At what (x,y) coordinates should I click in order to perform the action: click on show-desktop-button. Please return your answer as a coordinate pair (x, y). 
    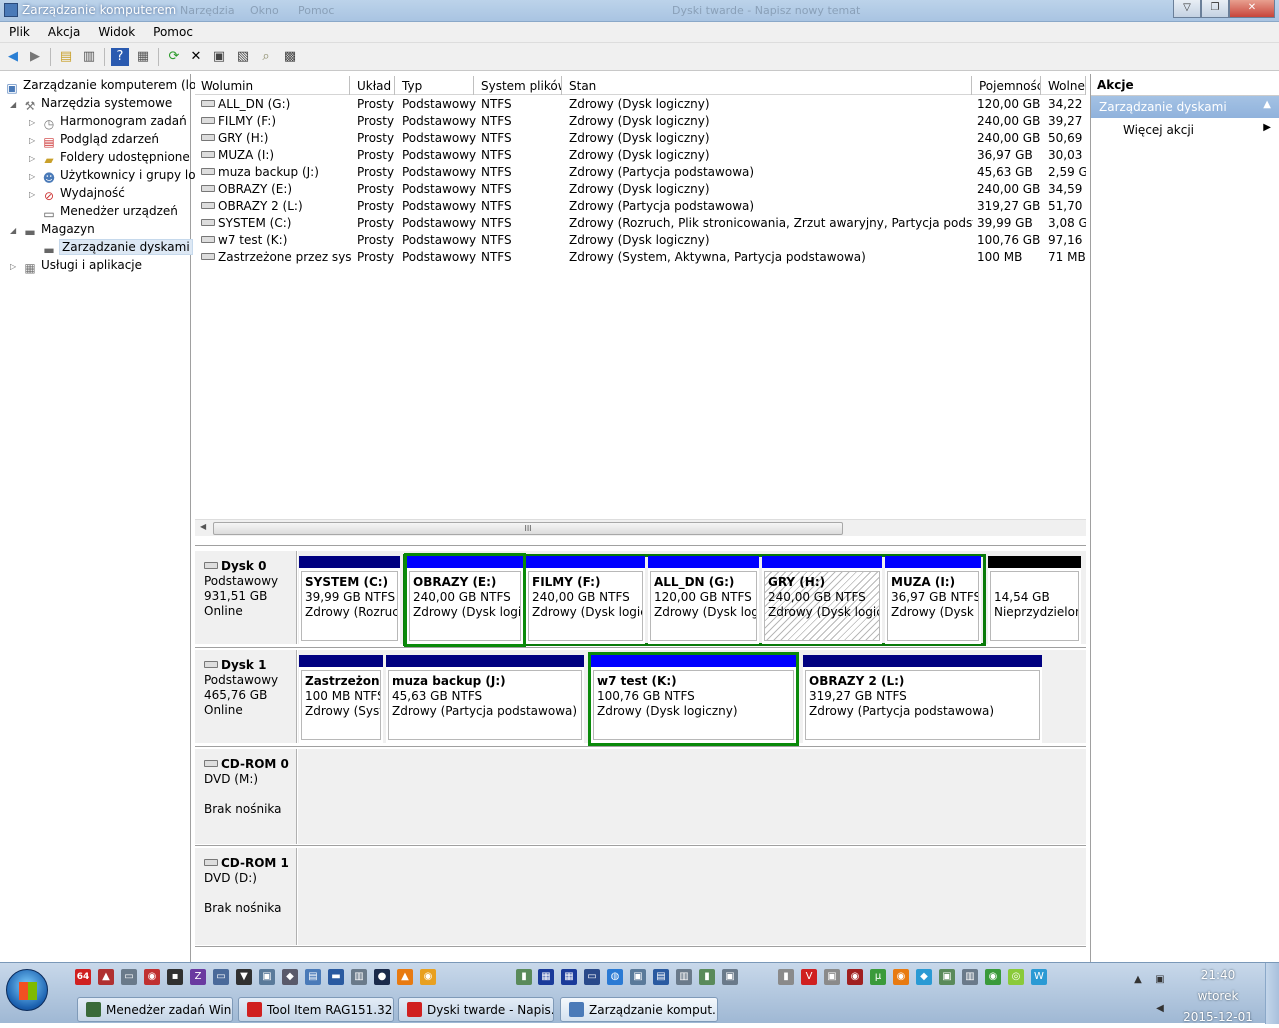
    Looking at the image, I should click on (1272, 993).